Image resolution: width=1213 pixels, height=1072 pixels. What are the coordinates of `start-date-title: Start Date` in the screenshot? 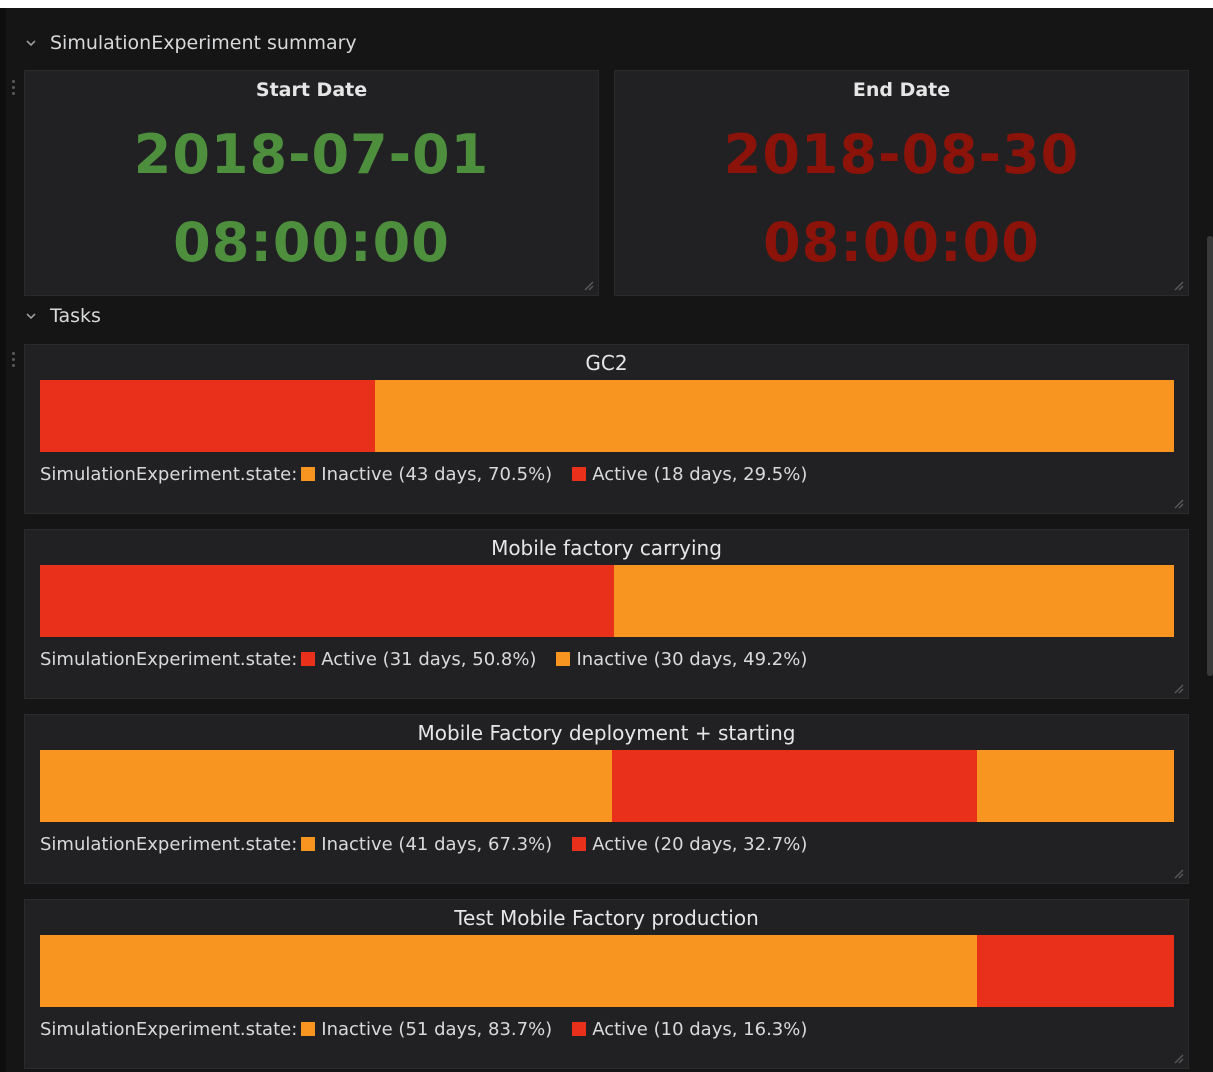 It's located at (311, 90).